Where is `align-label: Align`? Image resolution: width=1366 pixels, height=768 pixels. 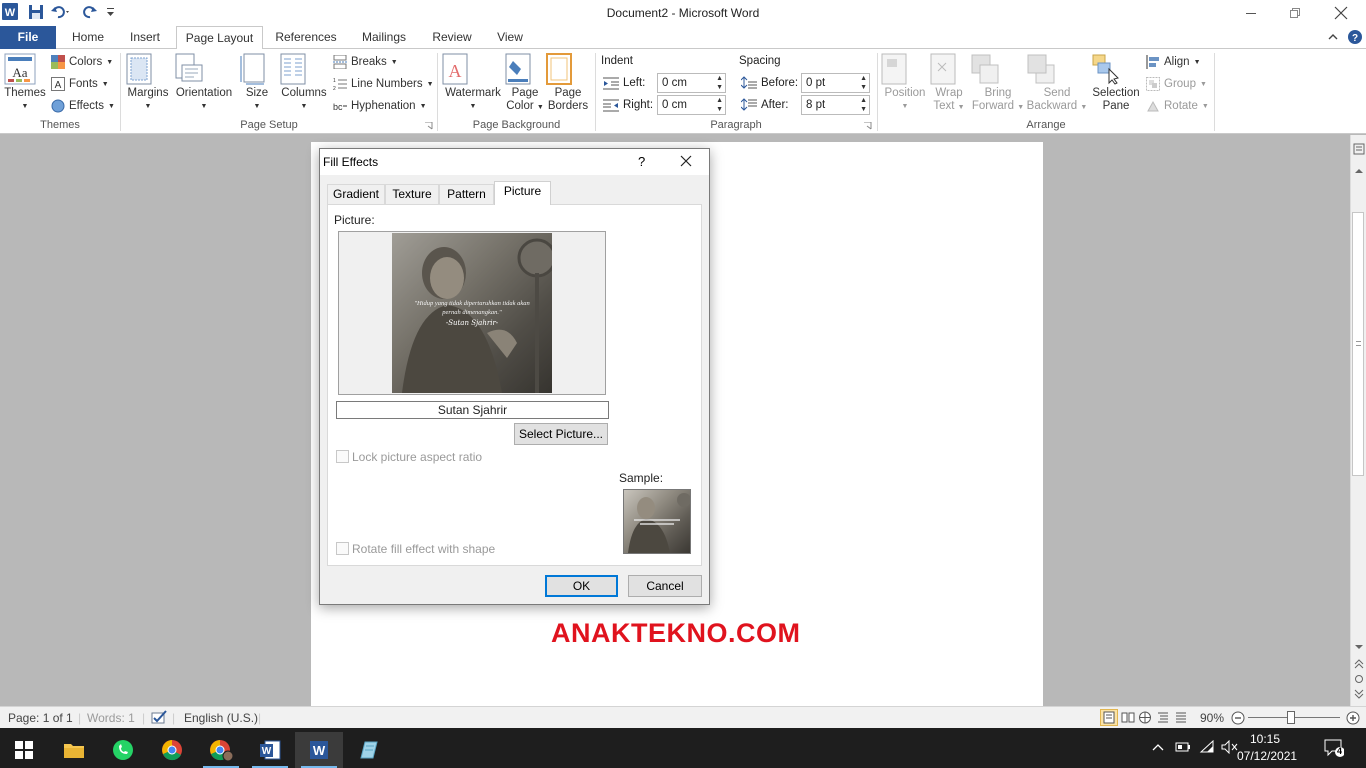
align-label: Align is located at coordinates (1177, 62).